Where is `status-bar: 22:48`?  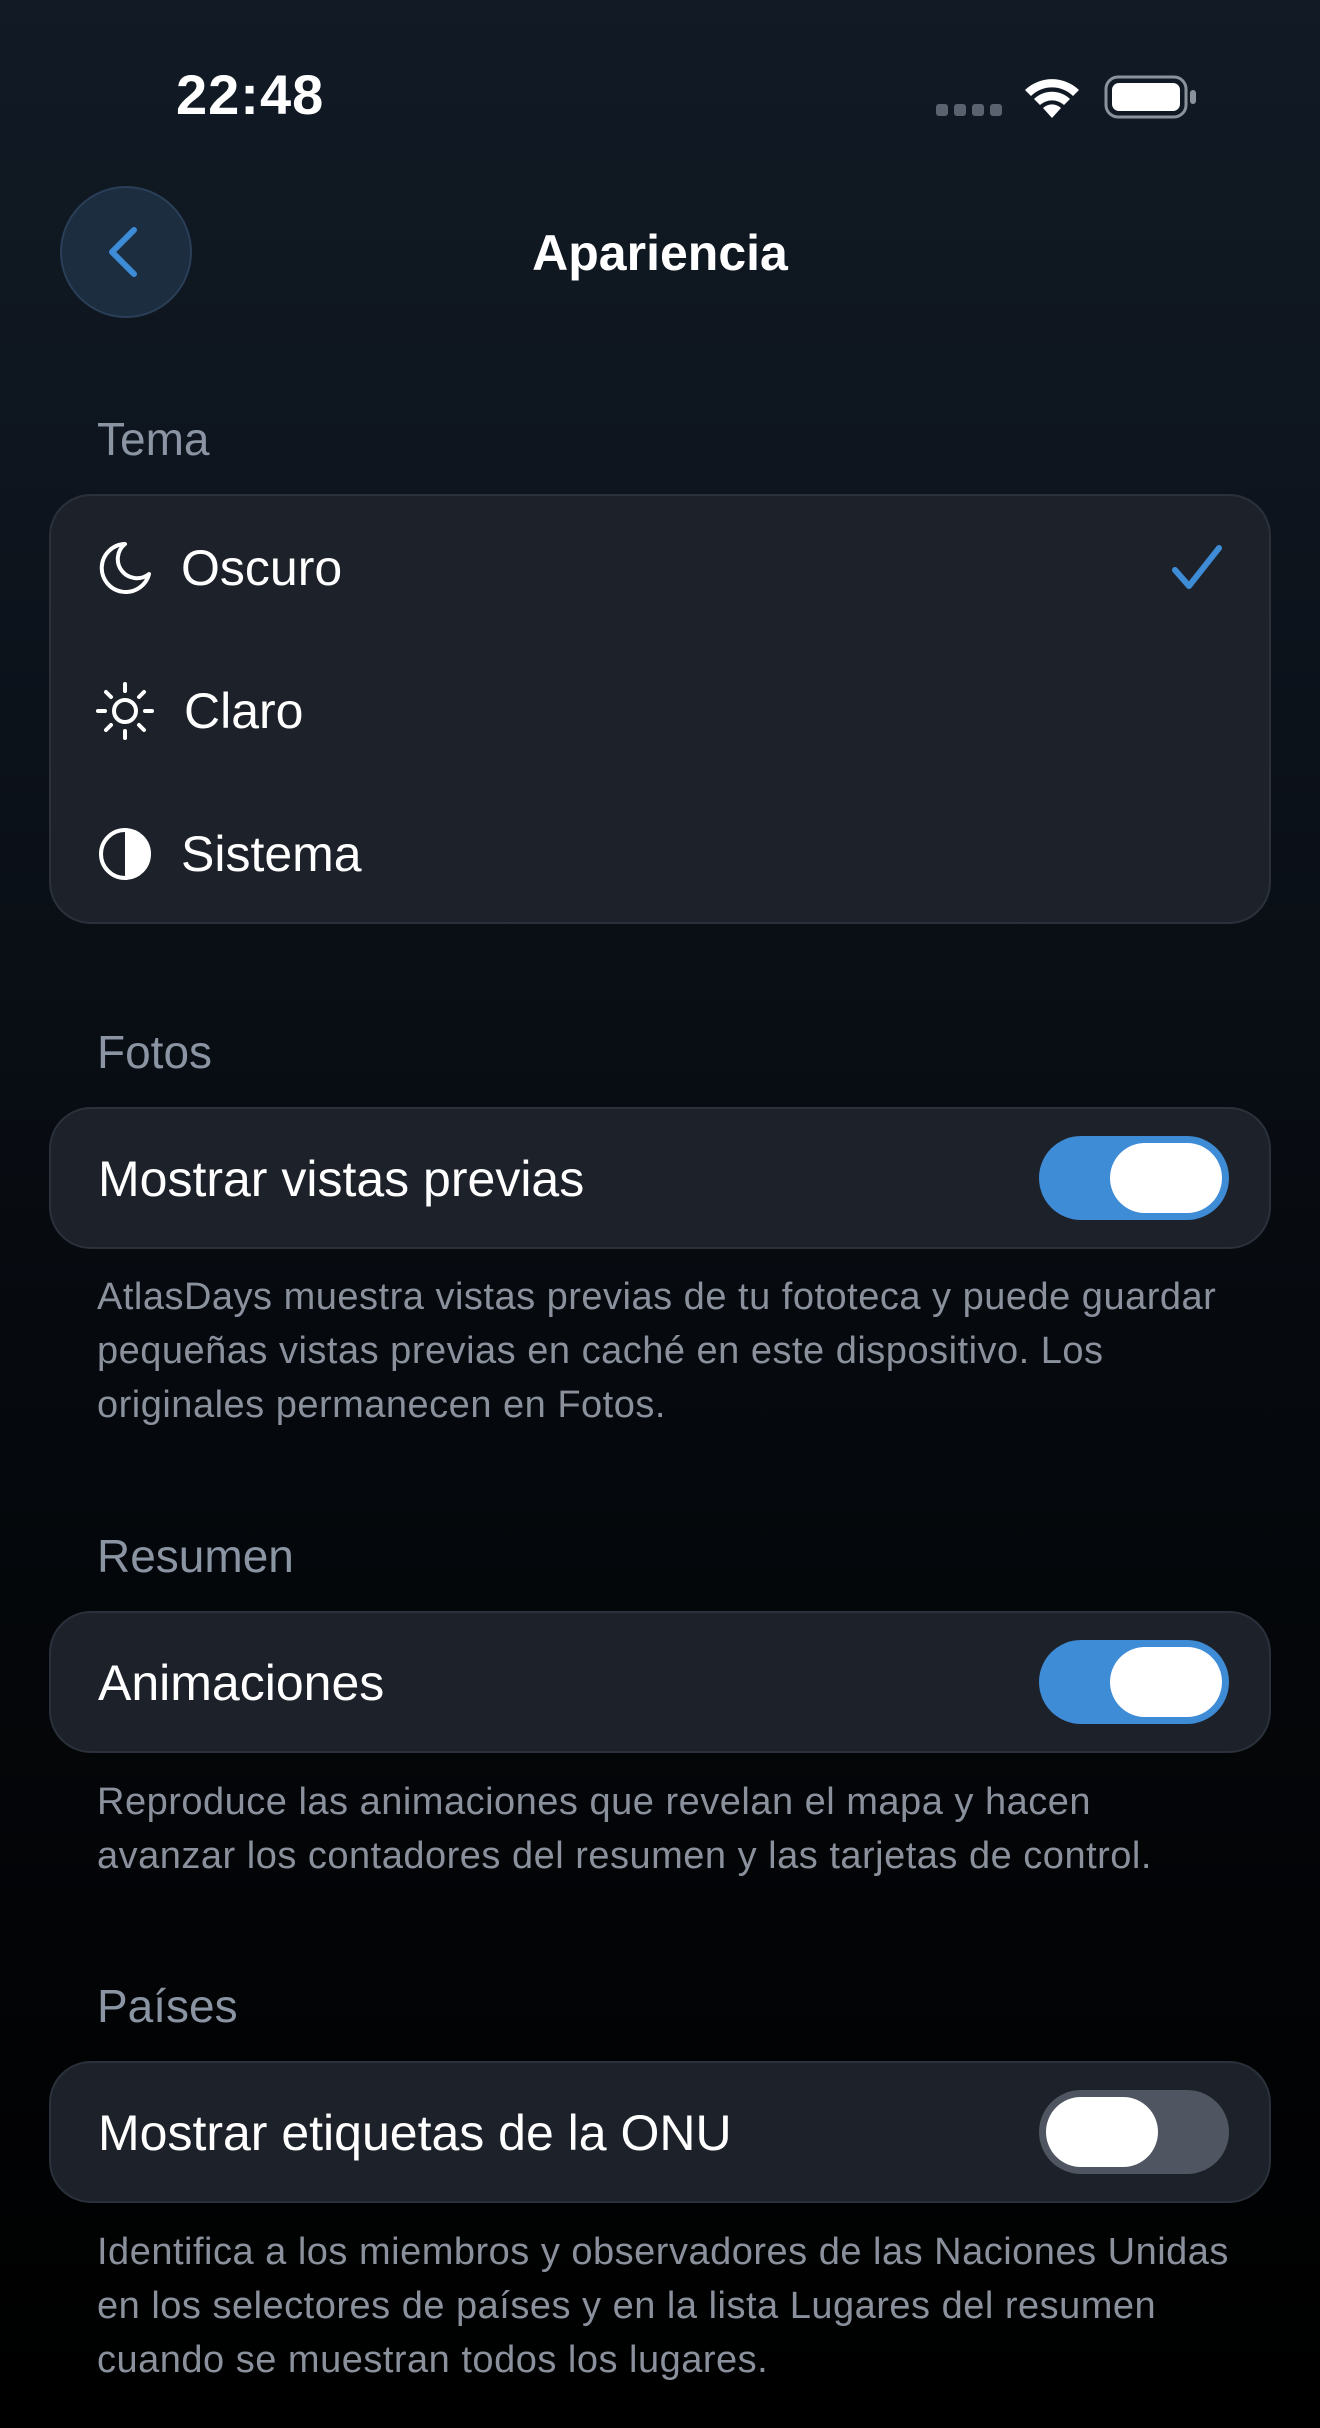 status-bar: 22:48 is located at coordinates (660, 95).